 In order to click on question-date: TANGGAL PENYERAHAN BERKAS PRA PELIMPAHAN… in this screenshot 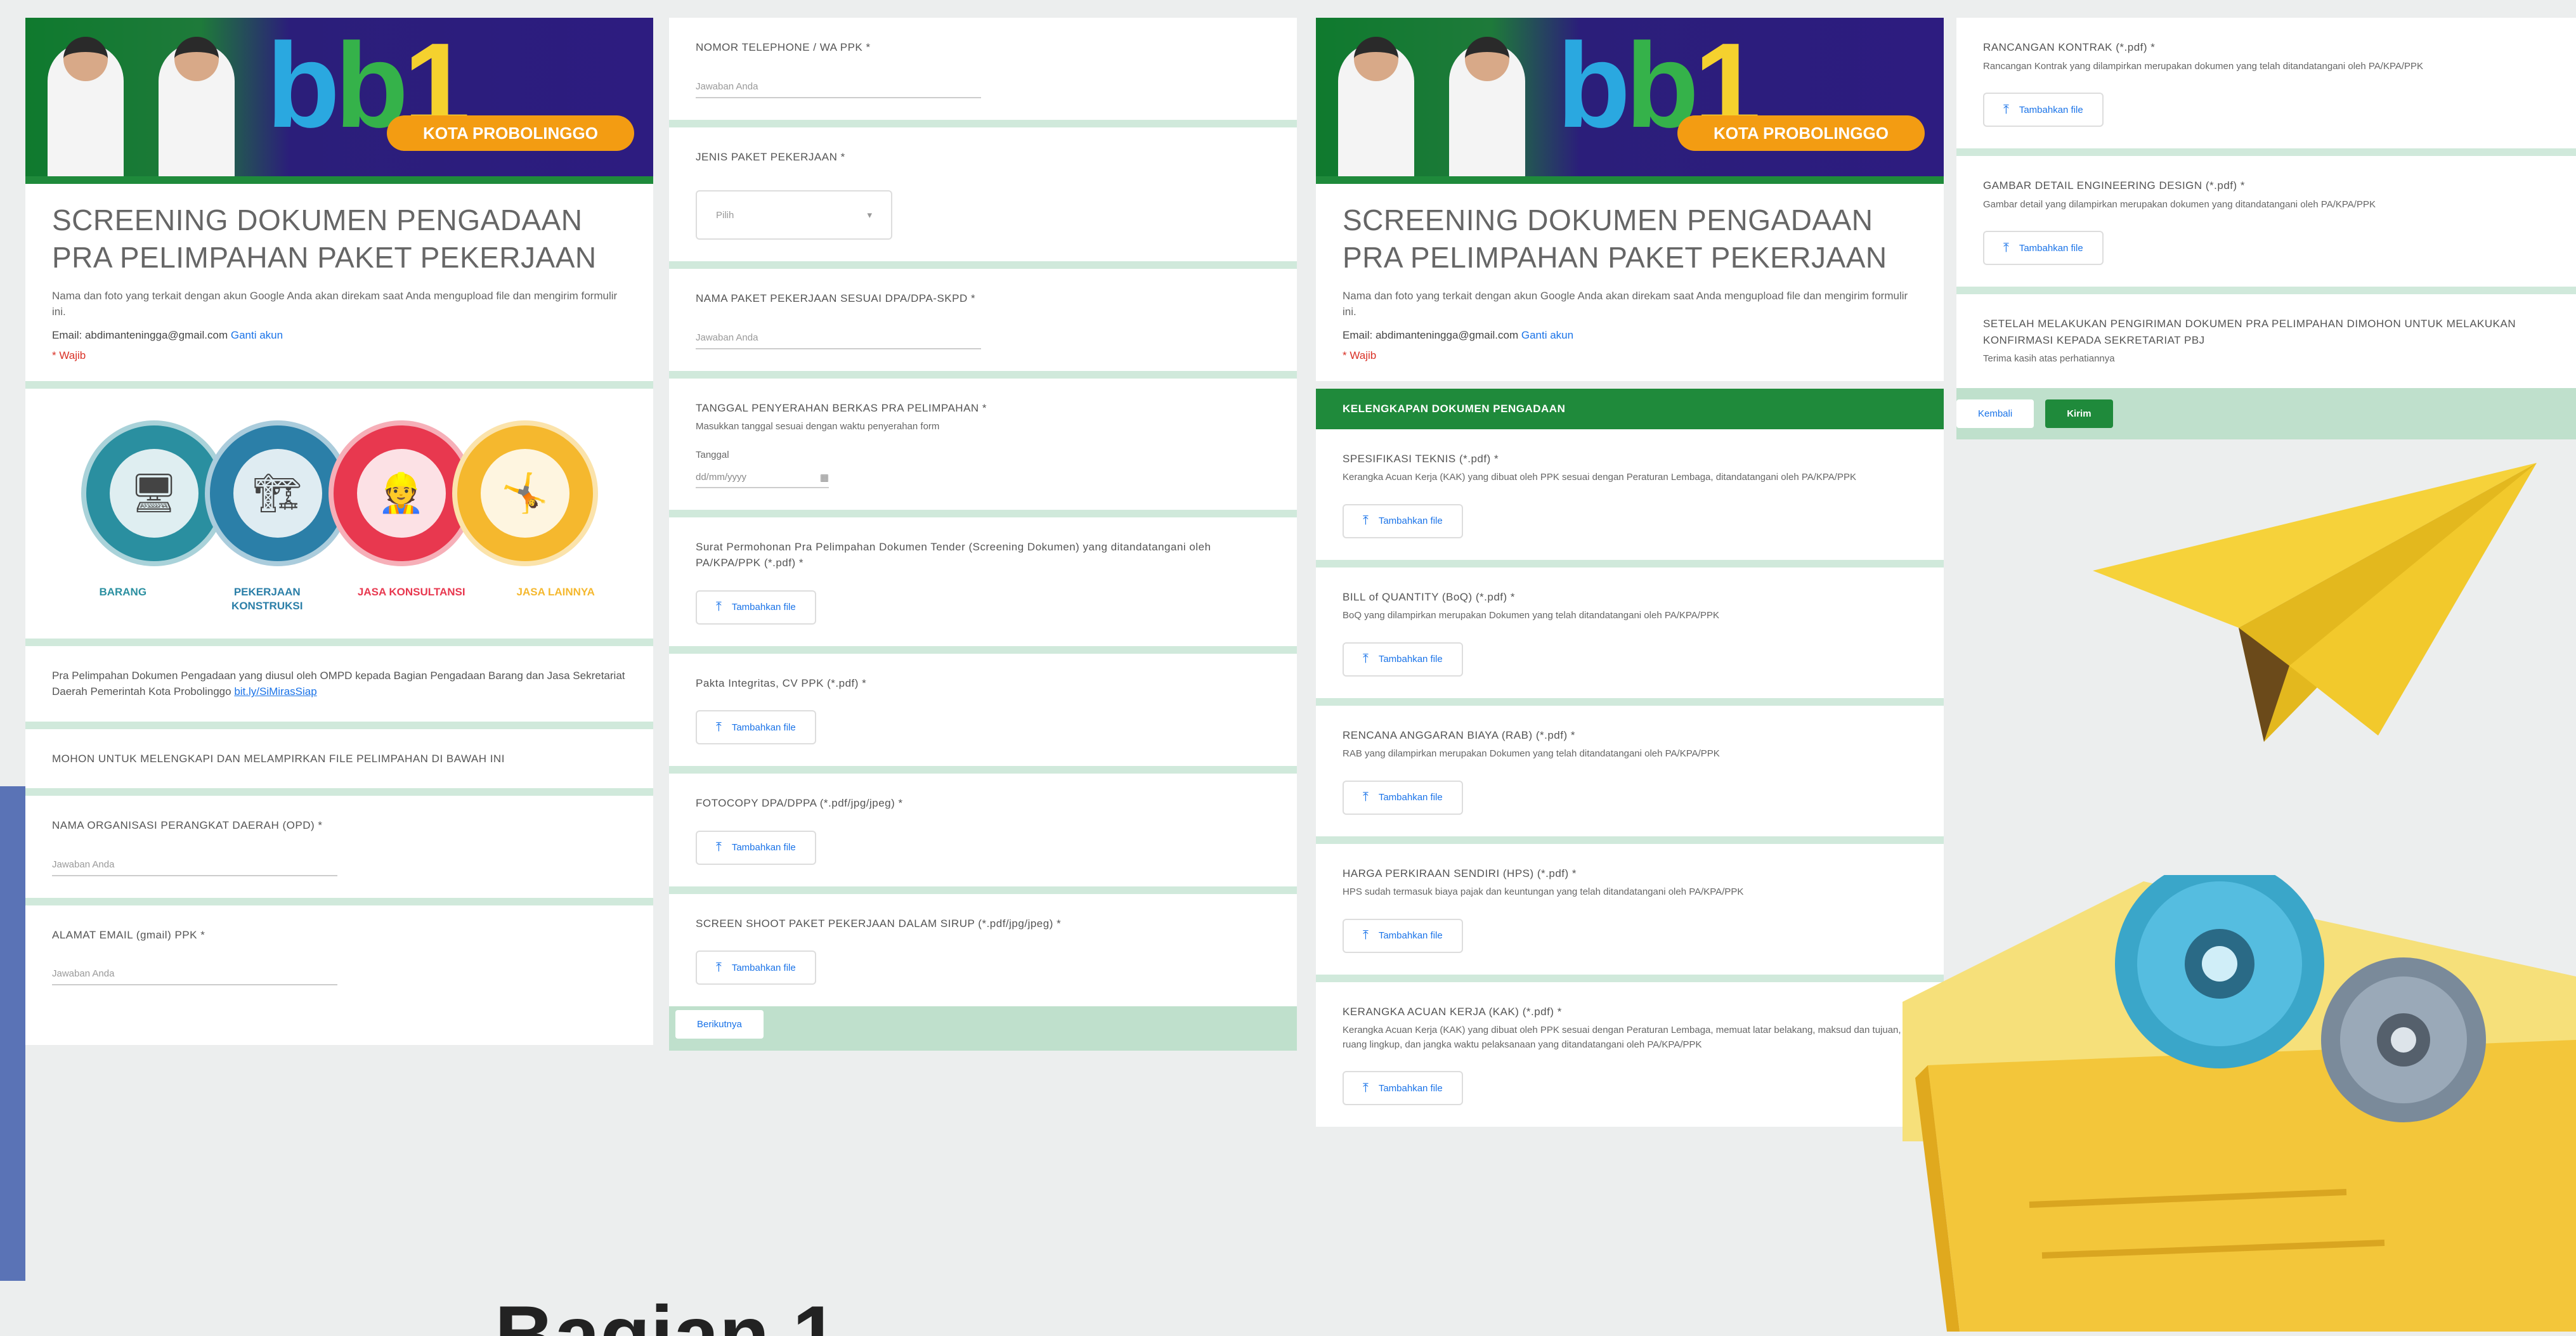, I will do `click(983, 440)`.